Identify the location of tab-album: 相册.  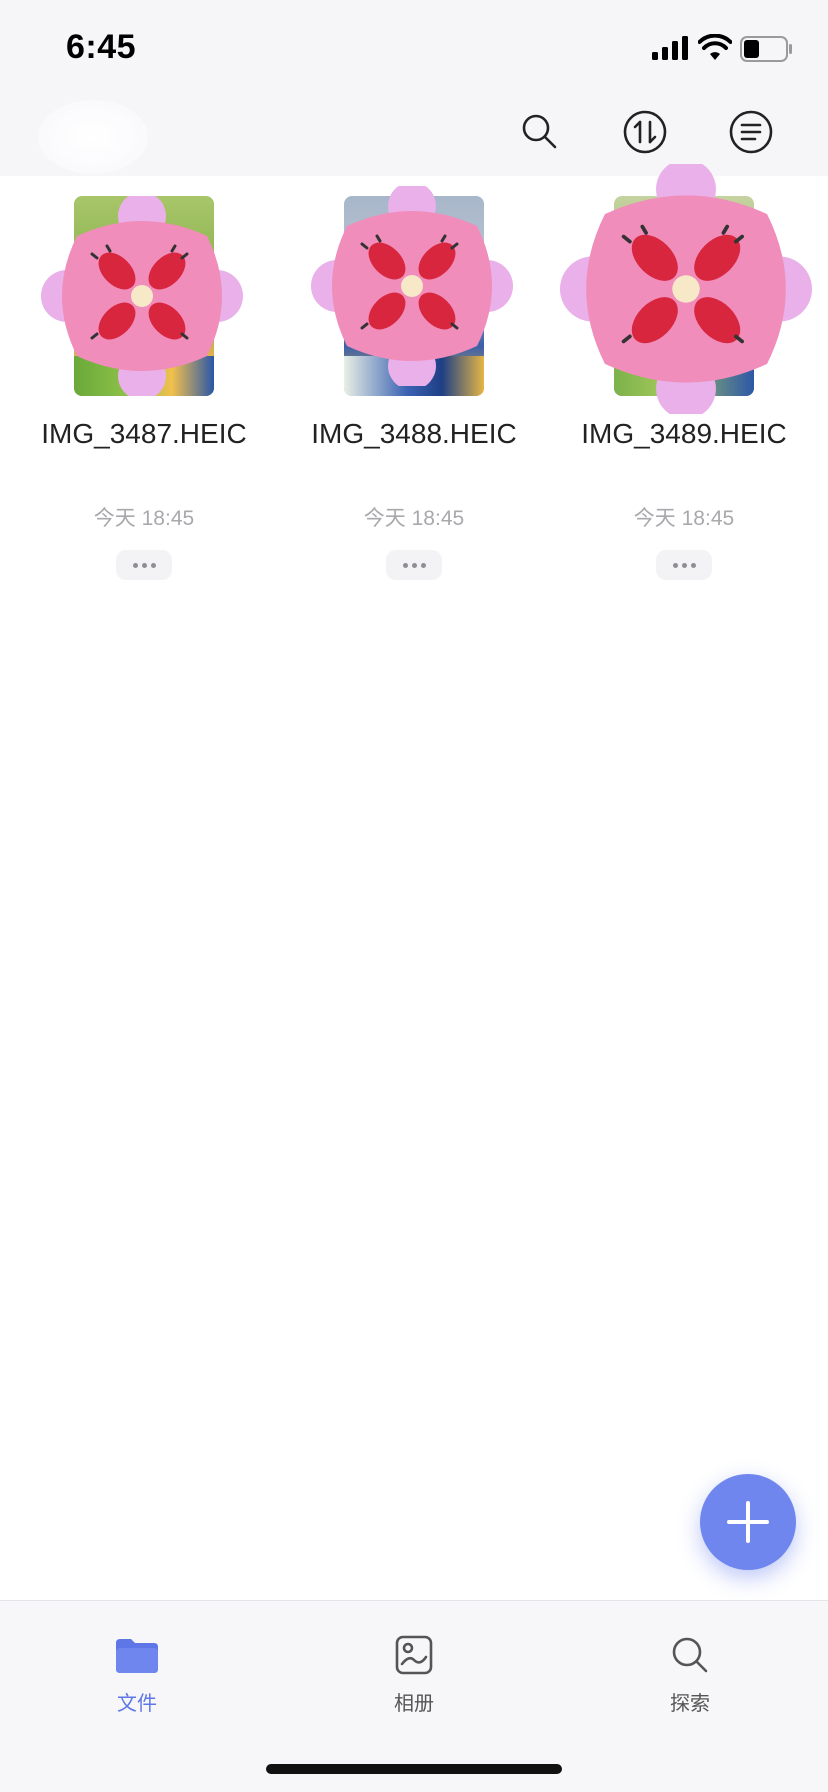
(414, 1680).